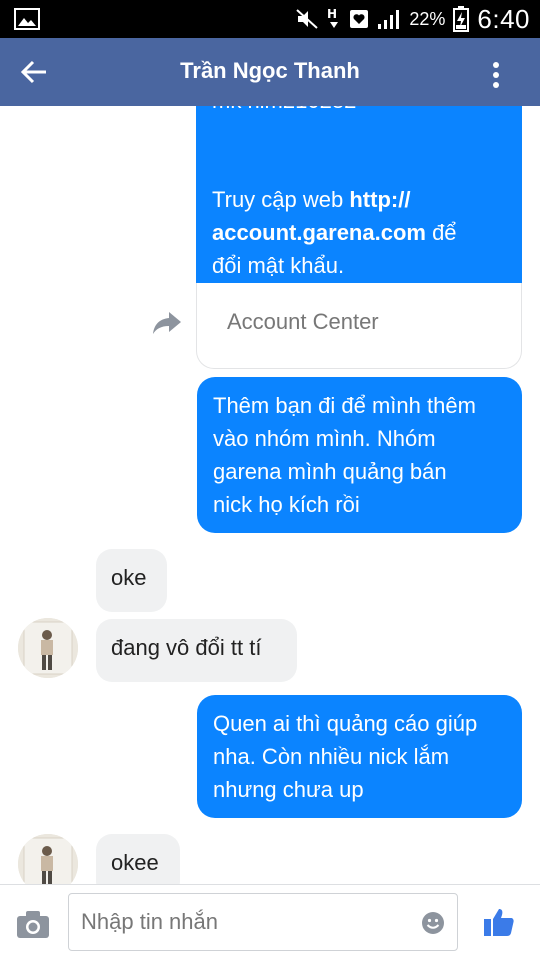  Describe the element at coordinates (496, 75) in the screenshot. I see `more-options-icon` at that location.